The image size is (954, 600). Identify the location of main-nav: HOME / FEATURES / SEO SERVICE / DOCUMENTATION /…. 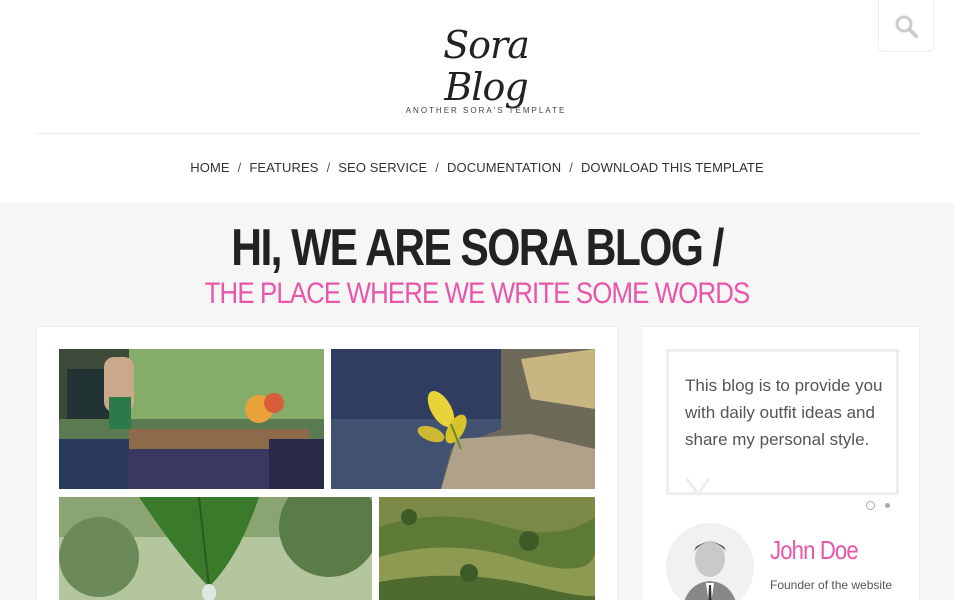
(477, 167).